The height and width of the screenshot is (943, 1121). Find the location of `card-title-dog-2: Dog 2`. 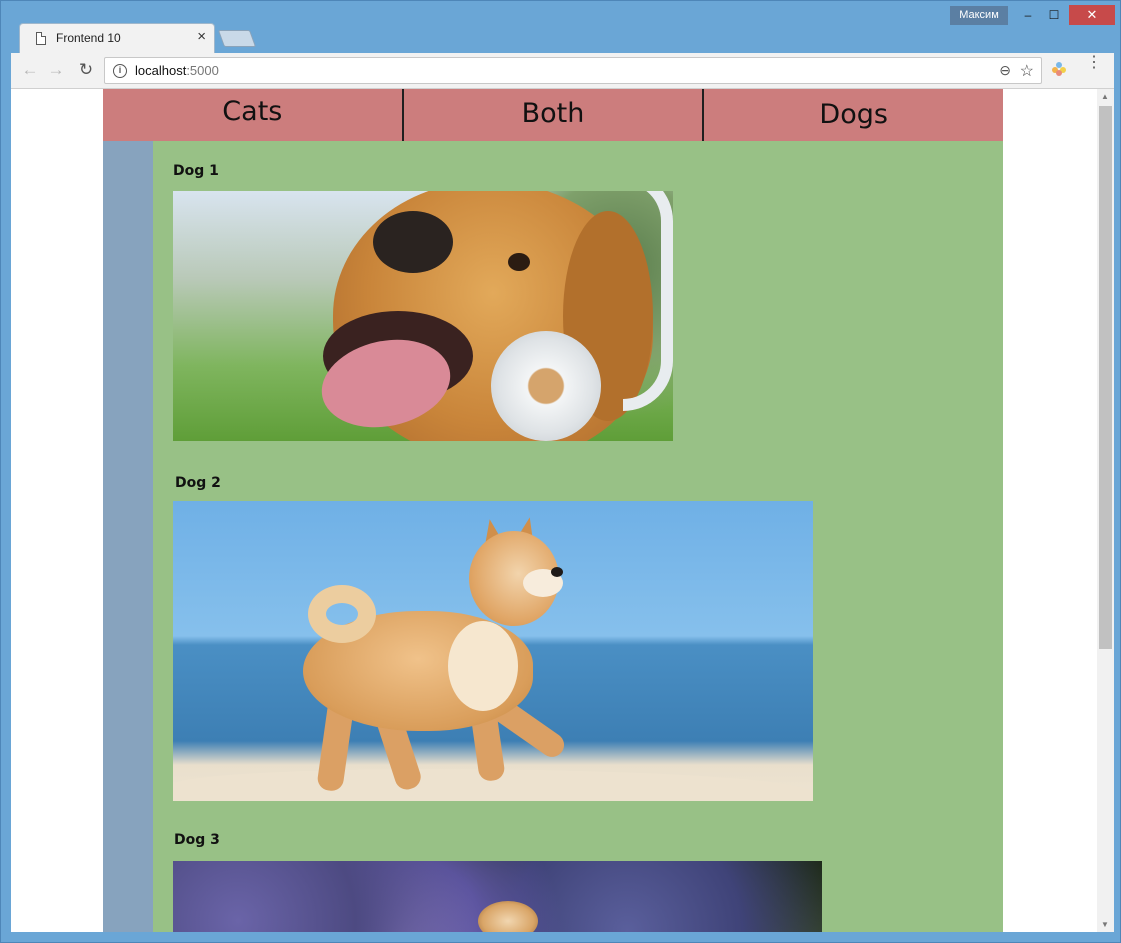

card-title-dog-2: Dog 2 is located at coordinates (198, 483).